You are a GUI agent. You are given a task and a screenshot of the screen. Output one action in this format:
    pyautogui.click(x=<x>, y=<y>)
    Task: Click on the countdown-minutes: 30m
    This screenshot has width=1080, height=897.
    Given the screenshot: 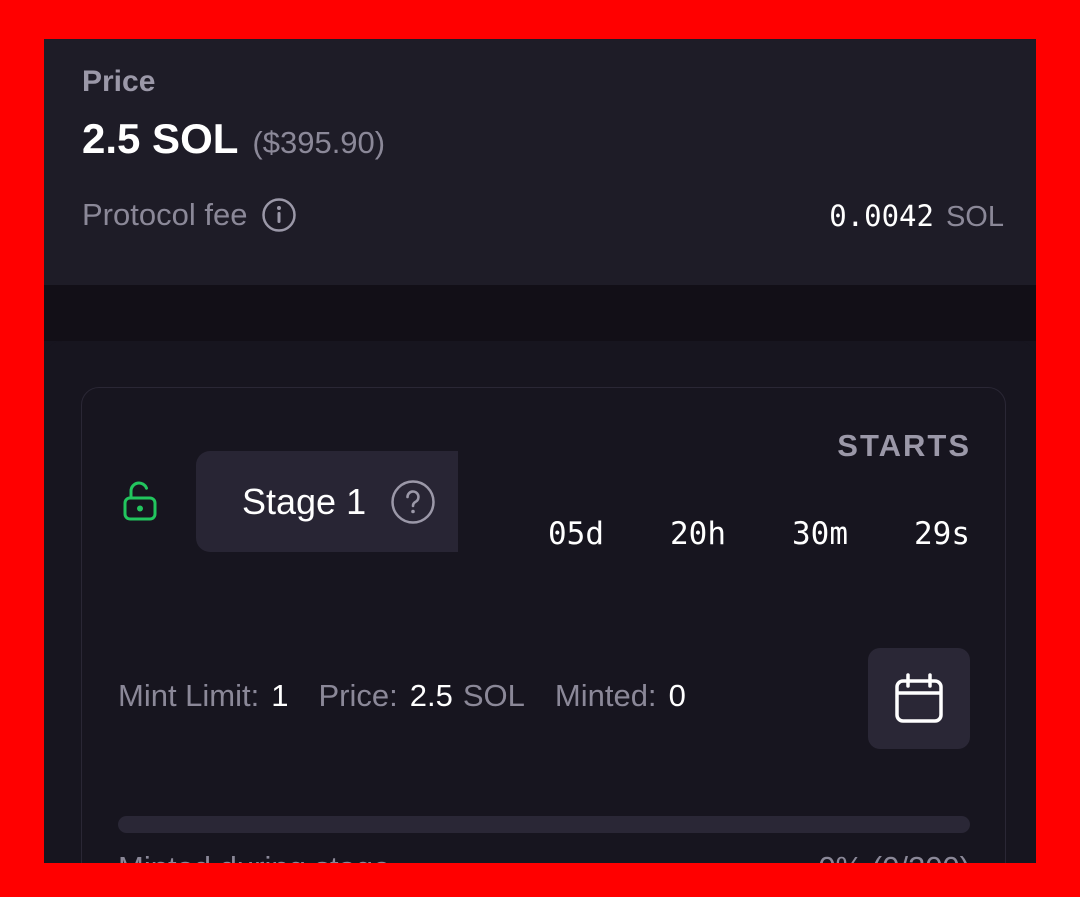 What is the action you would take?
    pyautogui.click(x=820, y=534)
    